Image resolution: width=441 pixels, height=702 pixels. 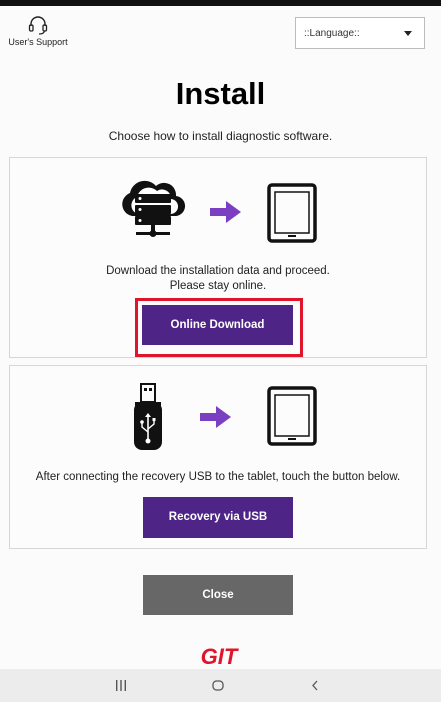 I want to click on recovery-via-usb-button: Recovery via USB, so click(x=218, y=517).